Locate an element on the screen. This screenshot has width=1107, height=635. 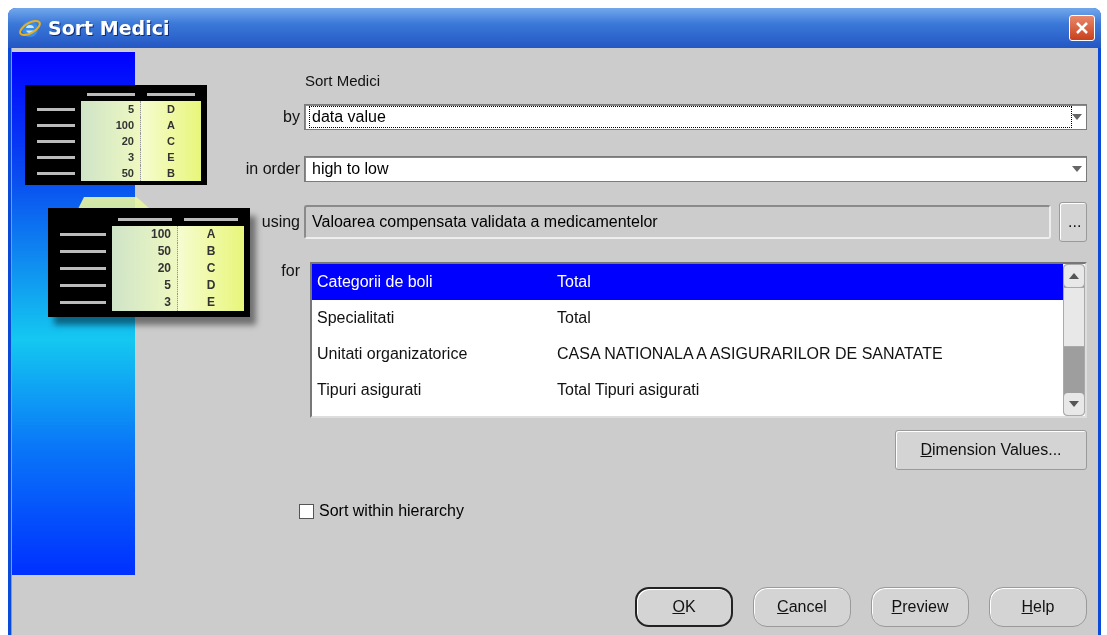
dimension-row: Specialitati Total is located at coordinates (687, 318).